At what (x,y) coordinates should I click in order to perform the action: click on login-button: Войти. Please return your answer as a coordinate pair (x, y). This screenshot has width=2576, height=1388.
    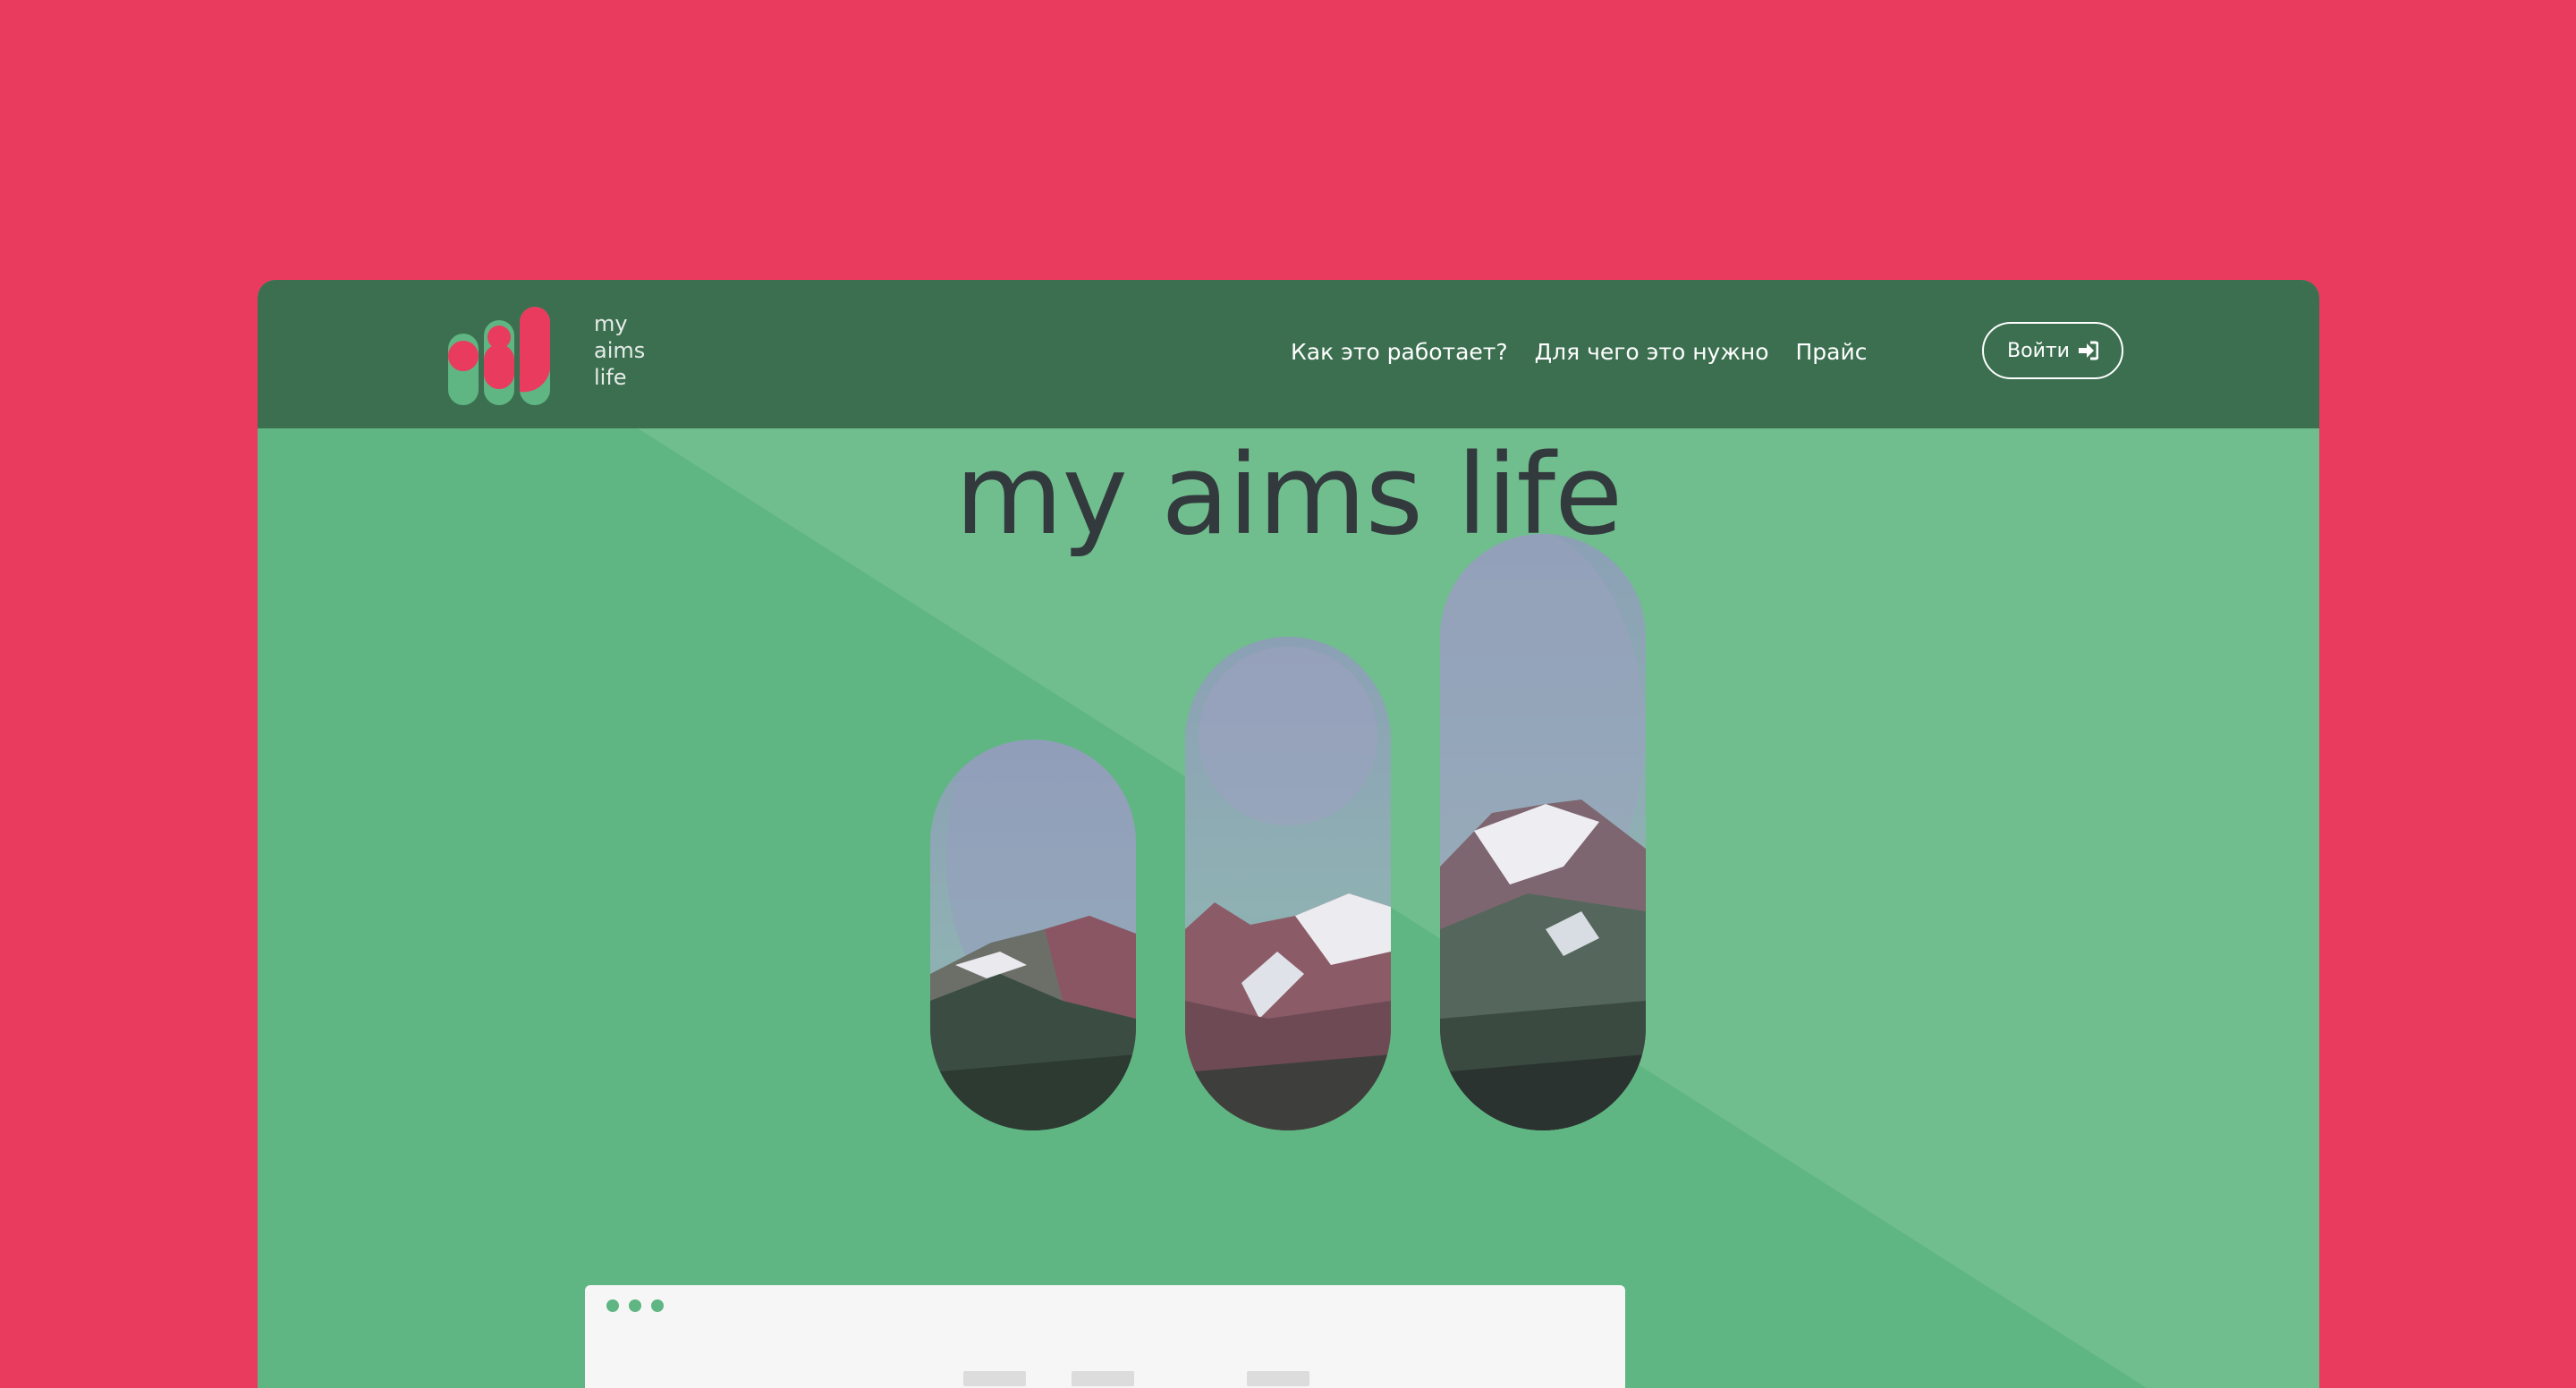
    Looking at the image, I should click on (2052, 351).